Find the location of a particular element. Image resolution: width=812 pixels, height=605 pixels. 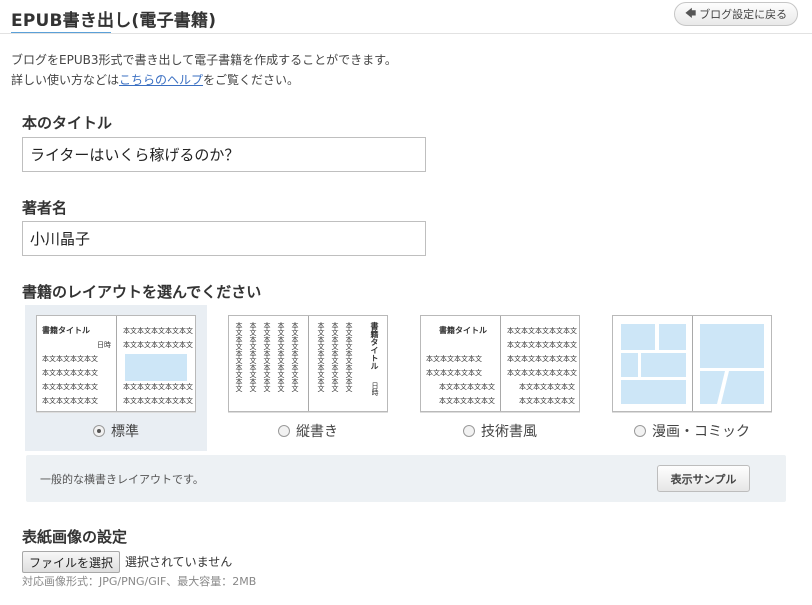

thumb-image-placeholder is located at coordinates (156, 367).